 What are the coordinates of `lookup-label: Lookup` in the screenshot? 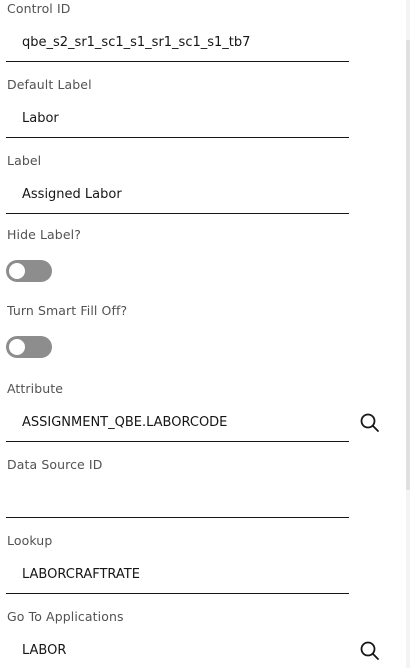 It's located at (30, 540).